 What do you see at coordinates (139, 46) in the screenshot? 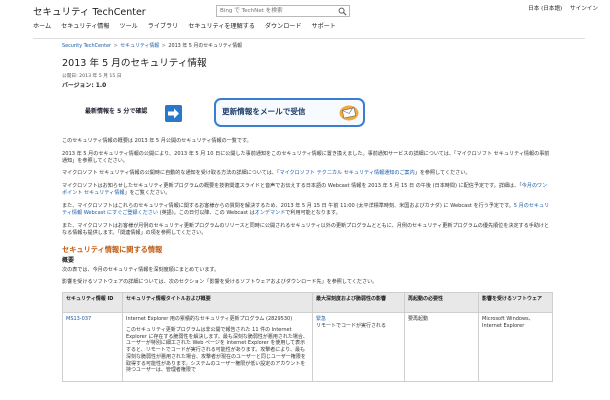
I see `breadcrumb-item-bulletins: セキュリティ情報` at bounding box center [139, 46].